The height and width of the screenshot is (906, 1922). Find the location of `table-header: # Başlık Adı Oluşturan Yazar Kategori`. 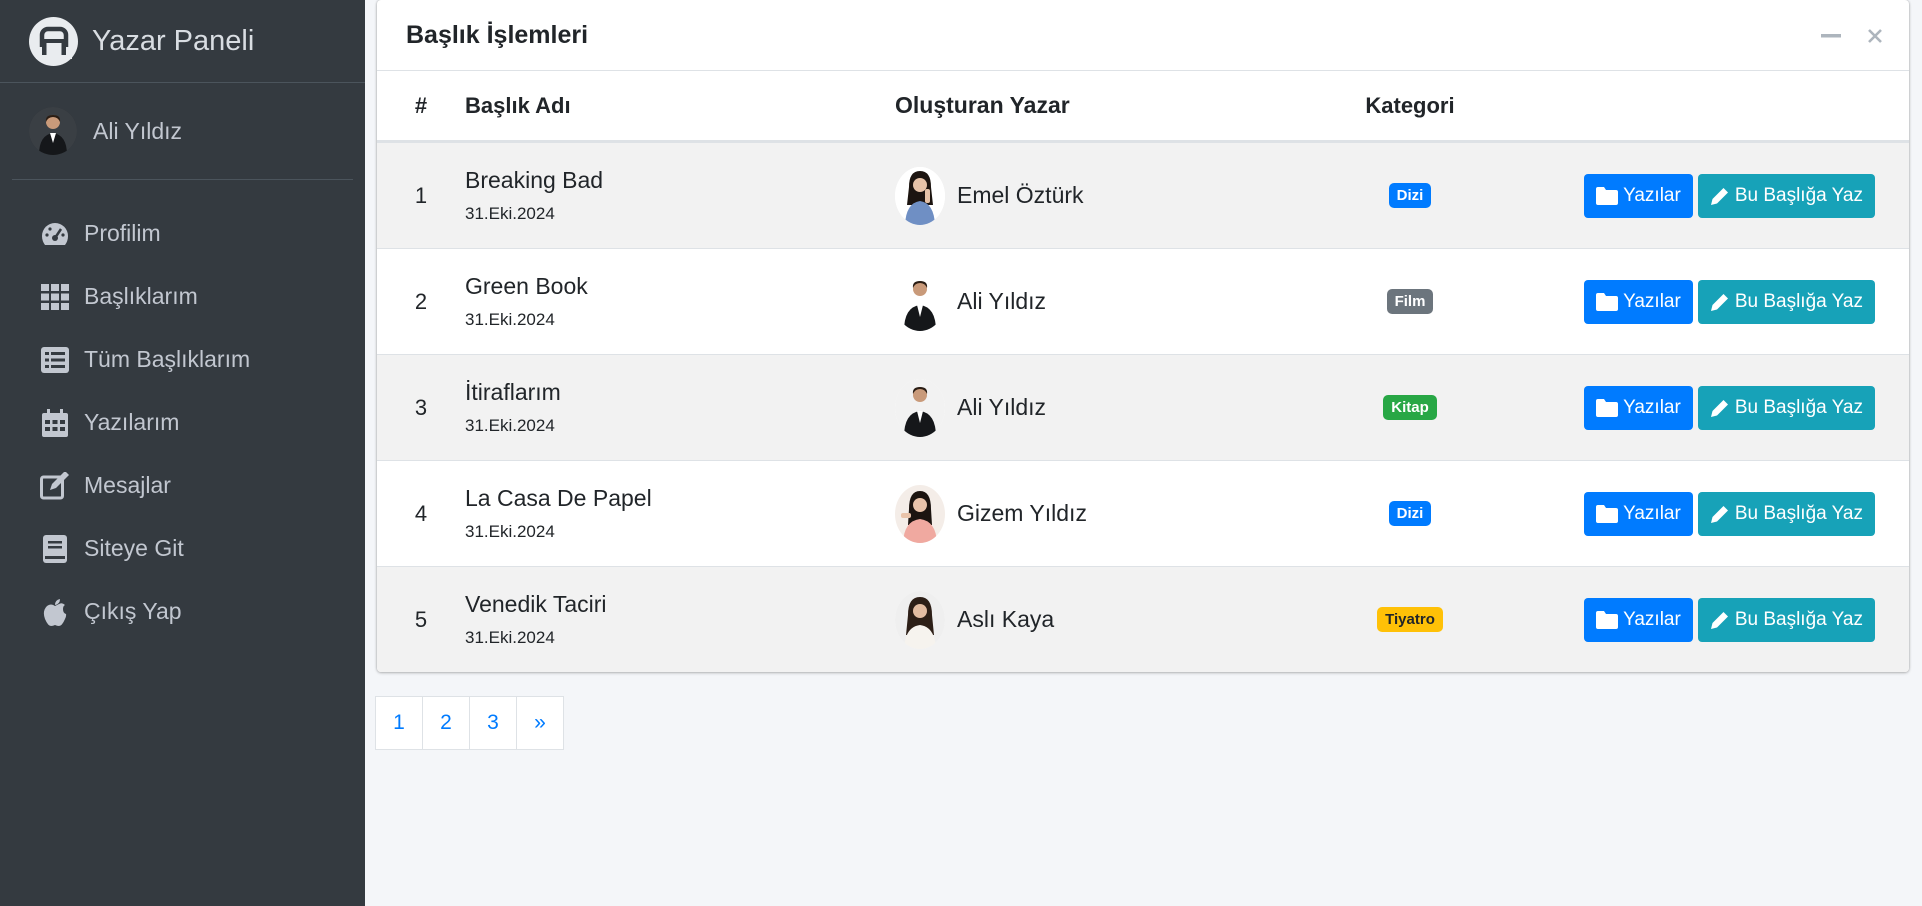

table-header: # Başlık Adı Oluşturan Yazar Kategori is located at coordinates (1143, 106).